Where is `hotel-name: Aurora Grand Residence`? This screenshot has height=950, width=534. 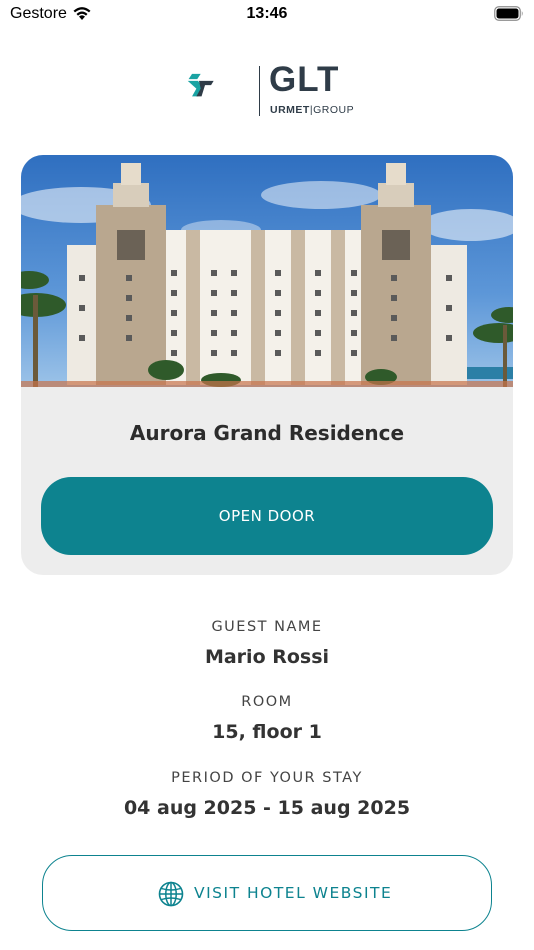
hotel-name: Aurora Grand Residence is located at coordinates (267, 433).